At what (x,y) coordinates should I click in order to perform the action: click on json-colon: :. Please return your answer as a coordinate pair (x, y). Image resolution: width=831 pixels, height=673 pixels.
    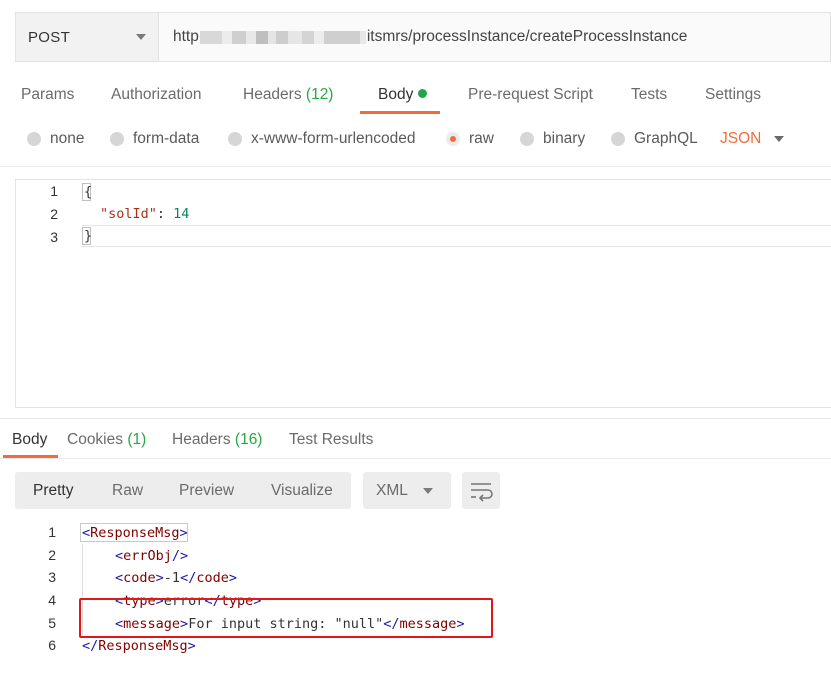
    Looking at the image, I should click on (165, 214).